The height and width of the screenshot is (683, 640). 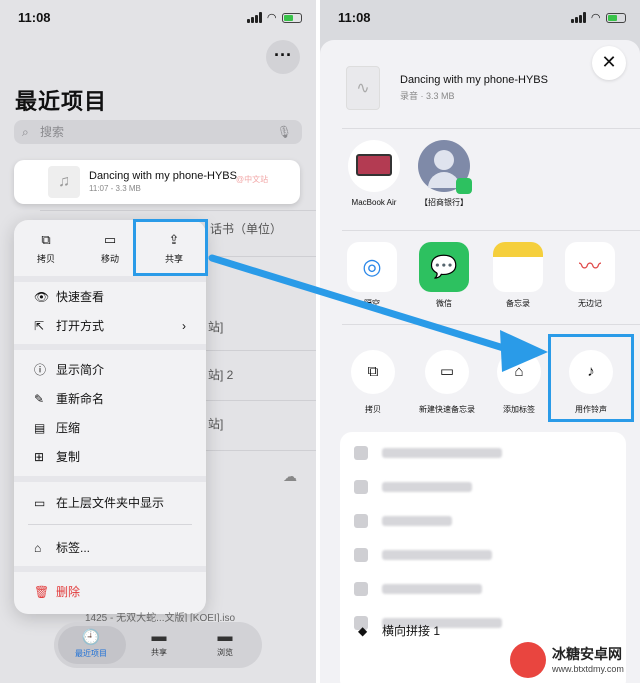 I want to click on clock-icon: 🕘, so click(x=91, y=637).